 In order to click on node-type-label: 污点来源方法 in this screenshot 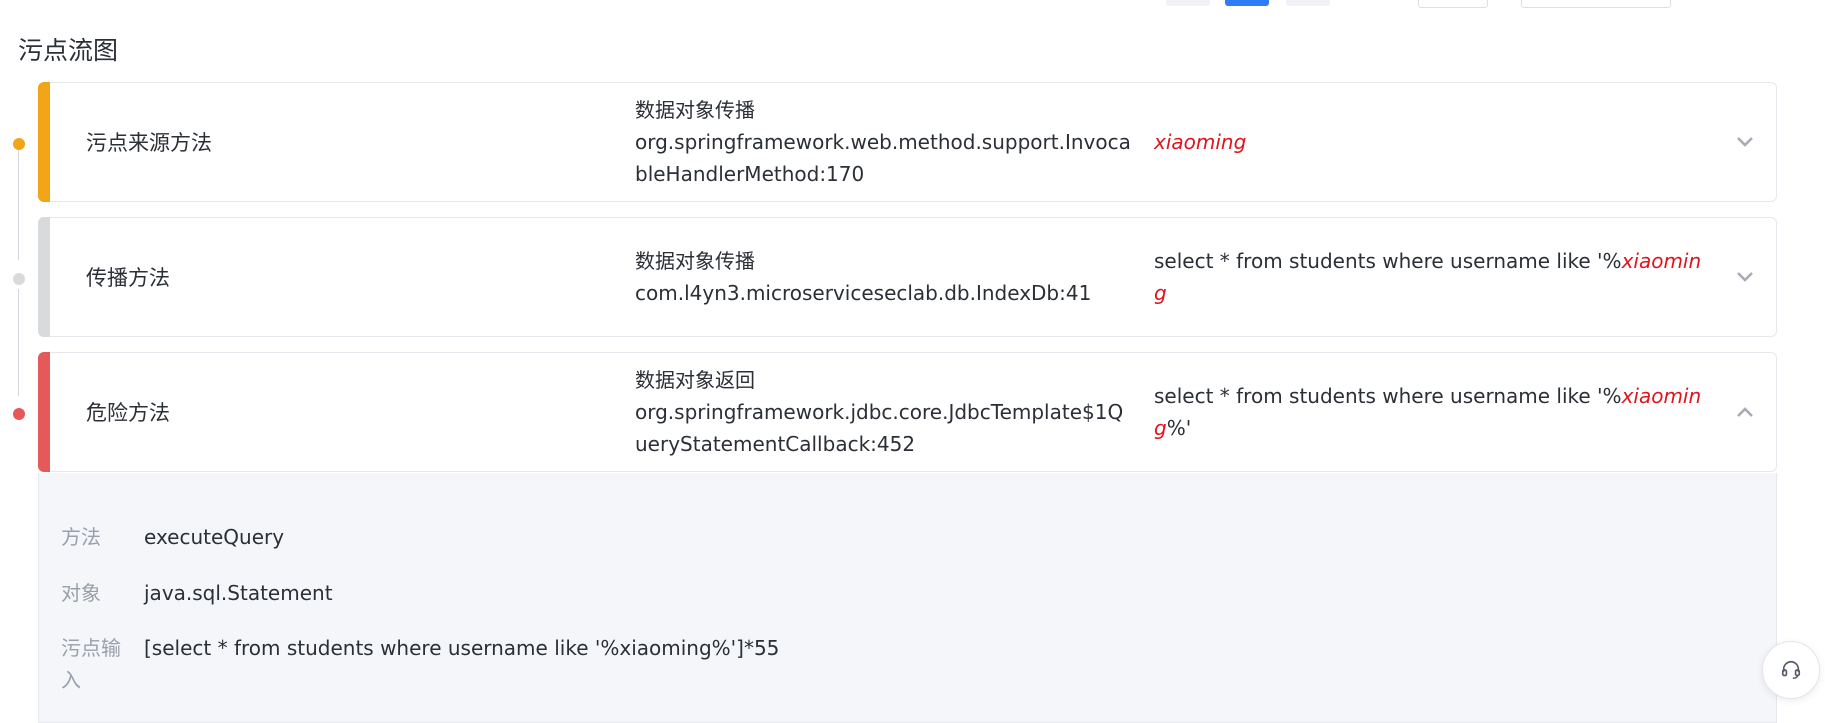, I will do `click(149, 143)`.